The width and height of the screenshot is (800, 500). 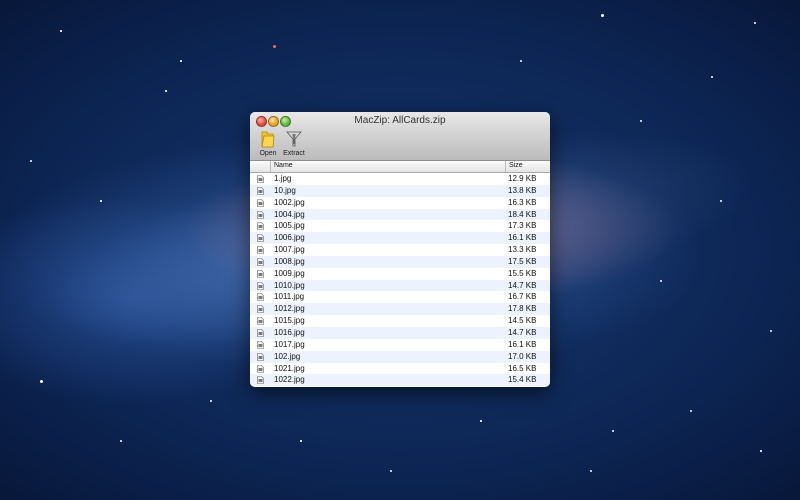 What do you see at coordinates (522, 309) in the screenshot?
I see `file-size: 17.8 KB` at bounding box center [522, 309].